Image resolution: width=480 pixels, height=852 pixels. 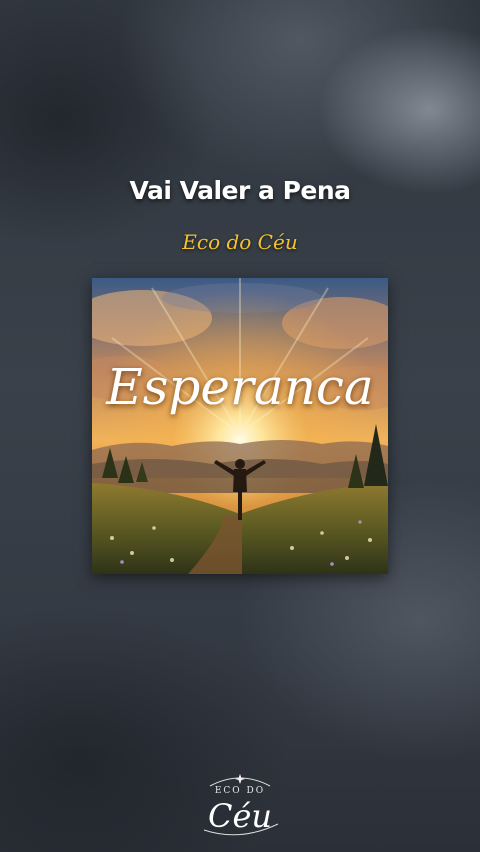 I want to click on brand-logo: ECO DO Céu, so click(x=240, y=807).